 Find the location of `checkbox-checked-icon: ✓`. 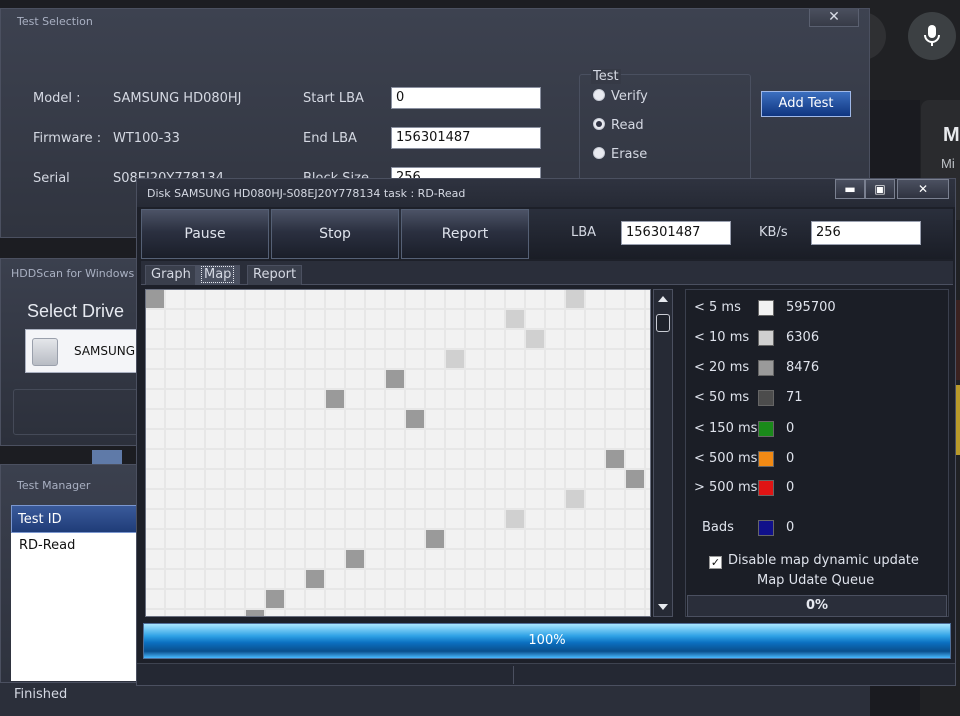

checkbox-checked-icon: ✓ is located at coordinates (715, 562).